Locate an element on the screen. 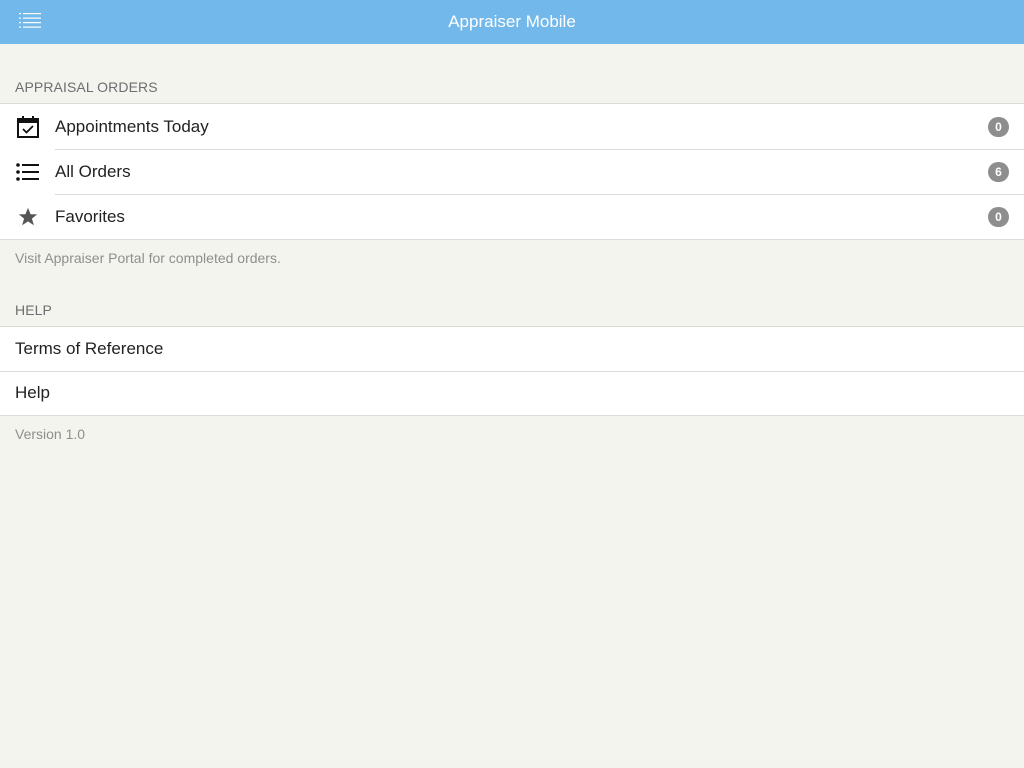 The image size is (1024, 768). appointments-today-count-badge: 0 is located at coordinates (998, 126).